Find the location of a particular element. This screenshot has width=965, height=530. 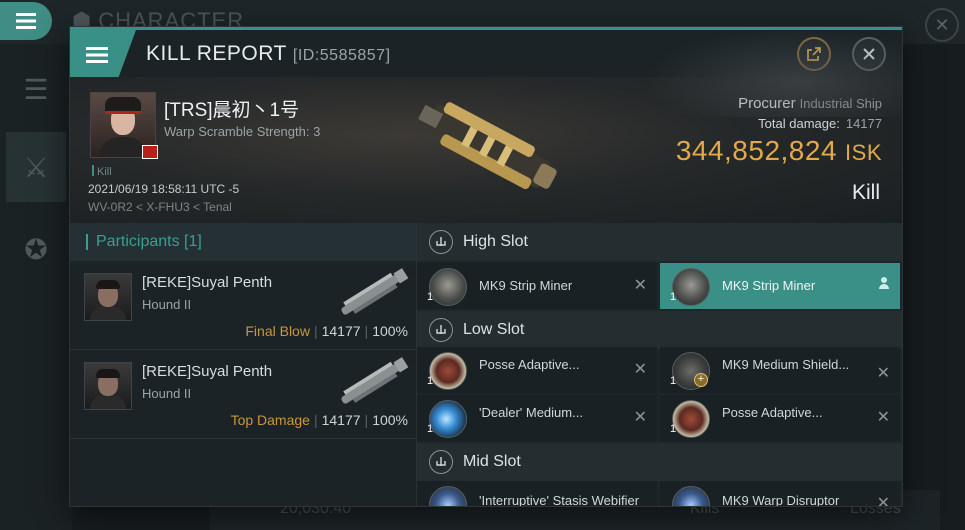

sidebar-list-icon: ☰ is located at coordinates (36, 89).